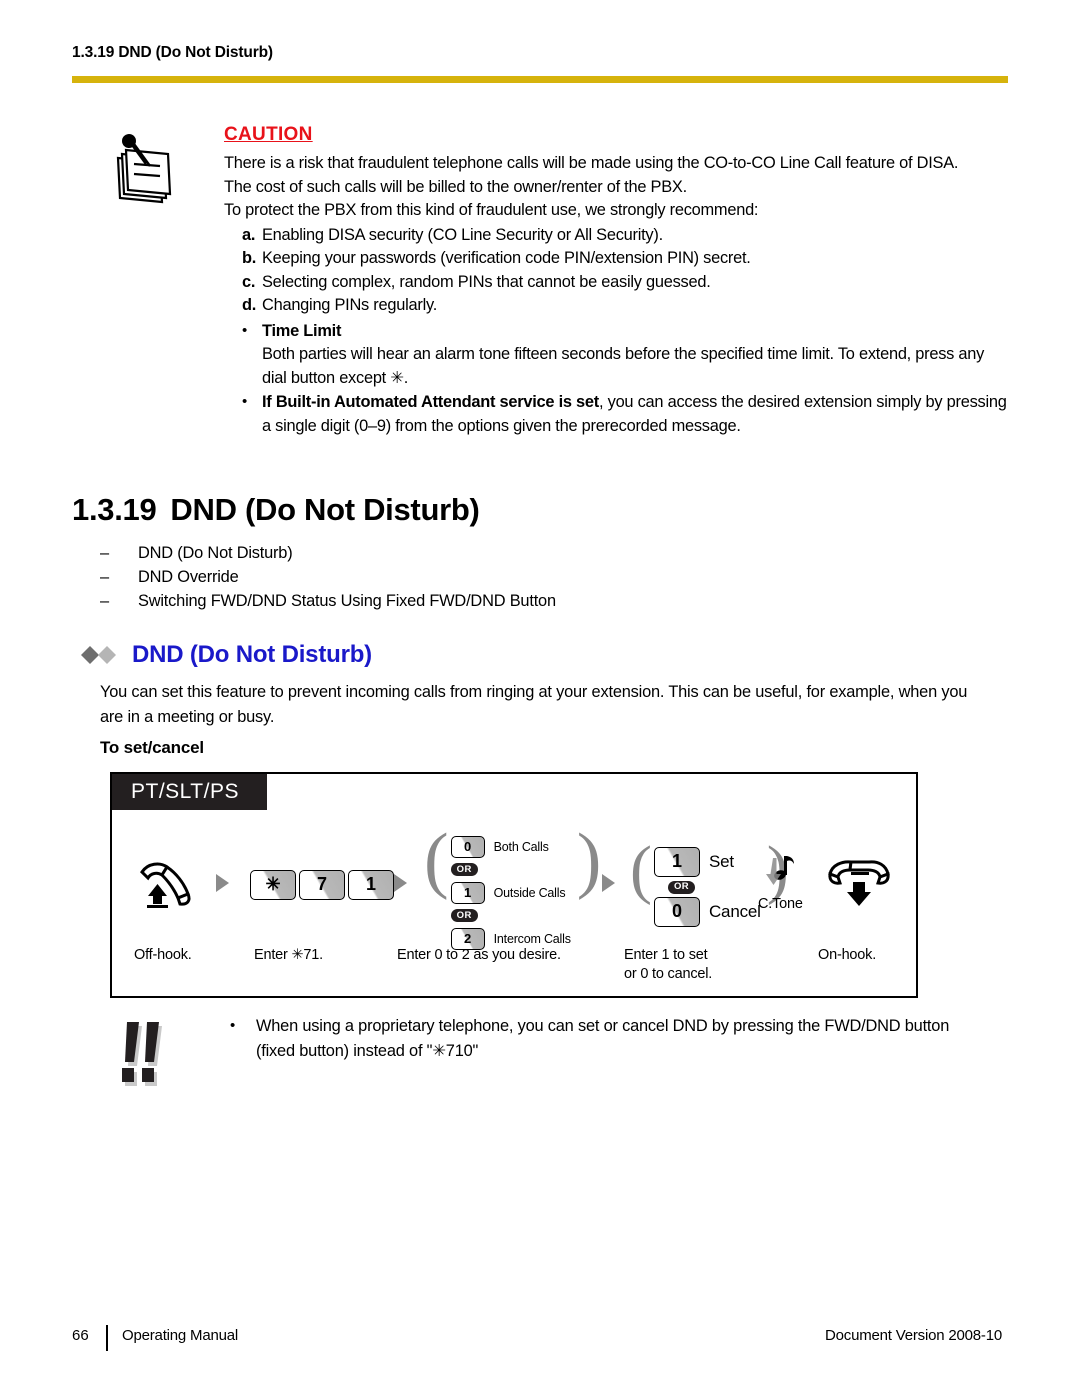 Image resolution: width=1080 pixels, height=1397 pixels. I want to click on list-text: DND (Do Not Disturb), so click(215, 553).